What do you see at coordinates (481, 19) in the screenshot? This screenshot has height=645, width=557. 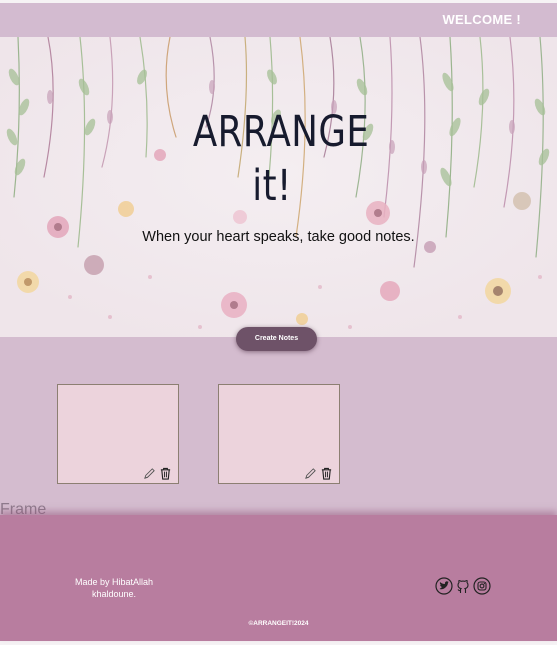 I see `welcome-text: WELCOME !` at bounding box center [481, 19].